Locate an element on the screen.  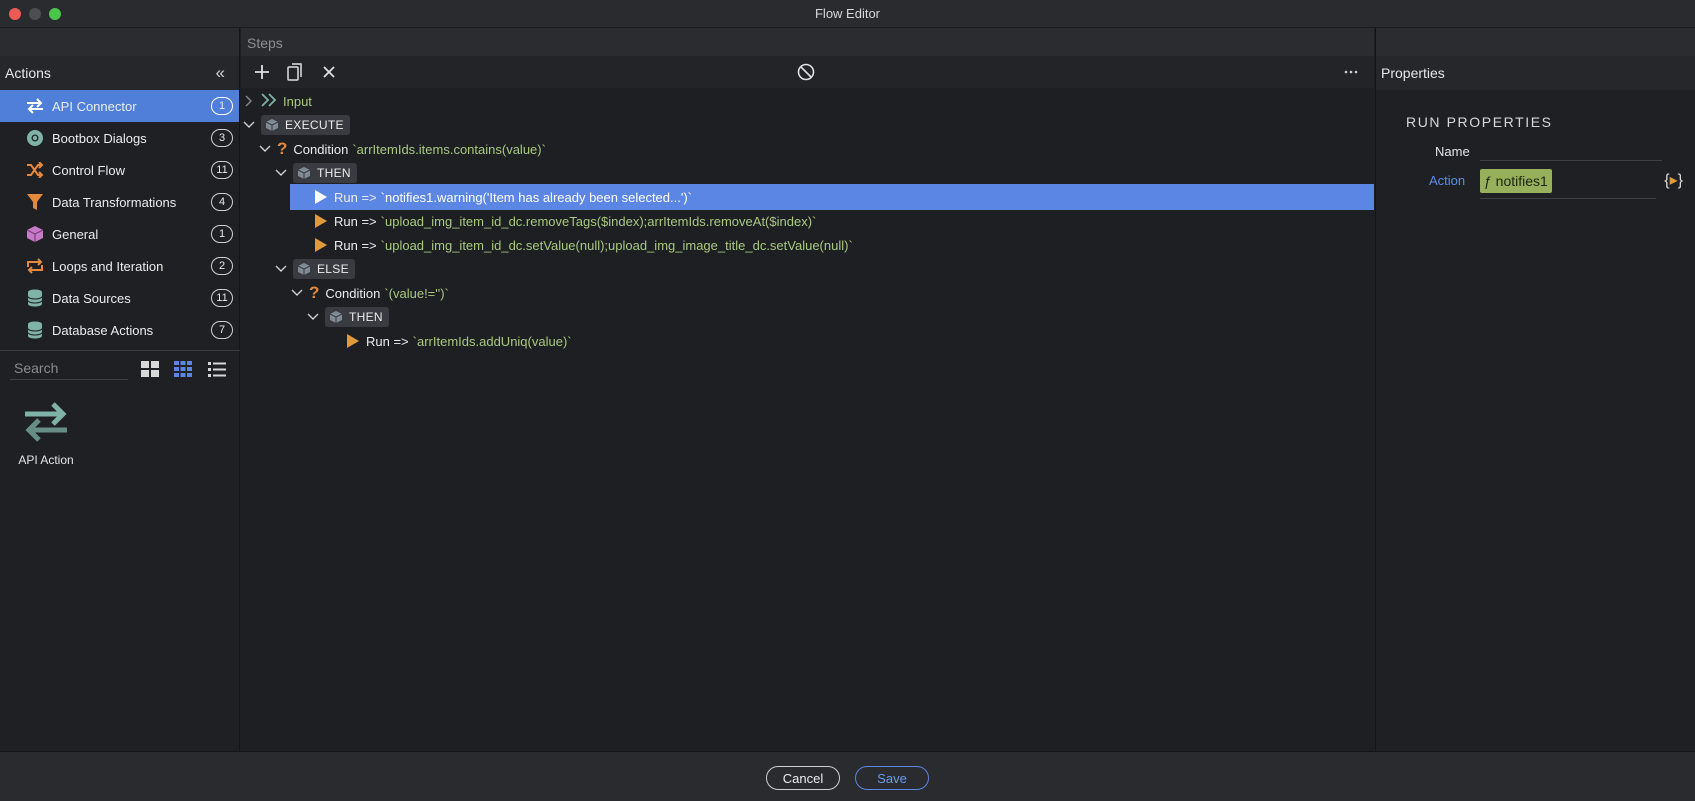
loop-icon is located at coordinates (35, 266).